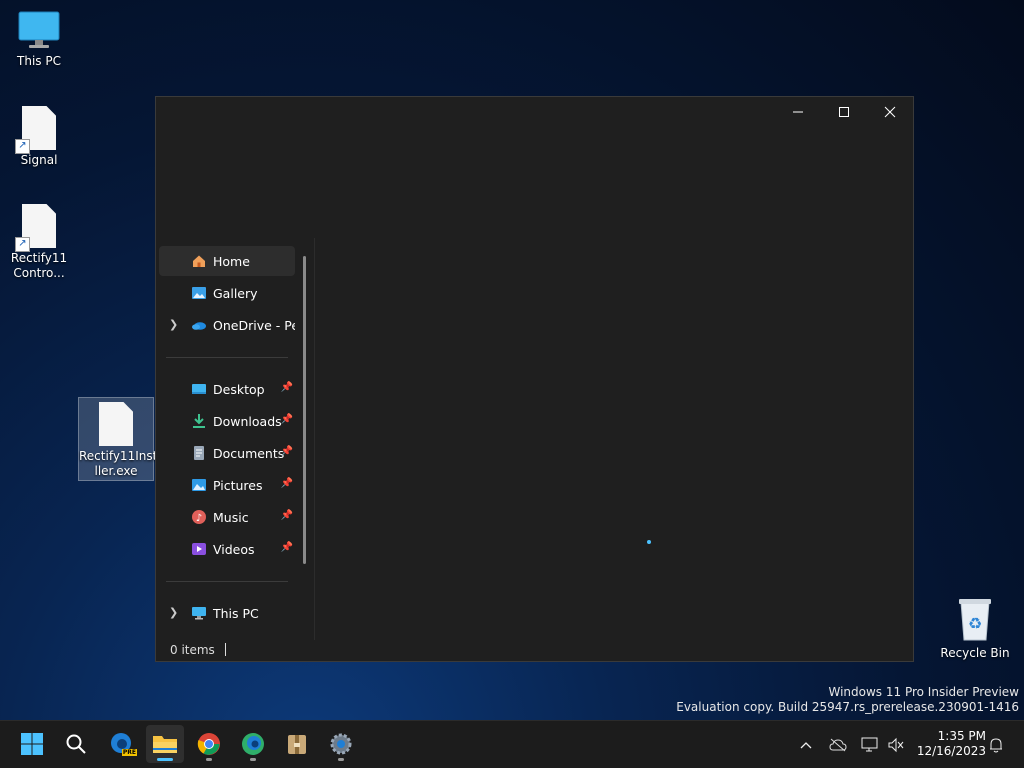 This screenshot has height=768, width=1024. Describe the element at coordinates (254, 325) in the screenshot. I see `nav-item-label: OneDrive - Personal` at that location.